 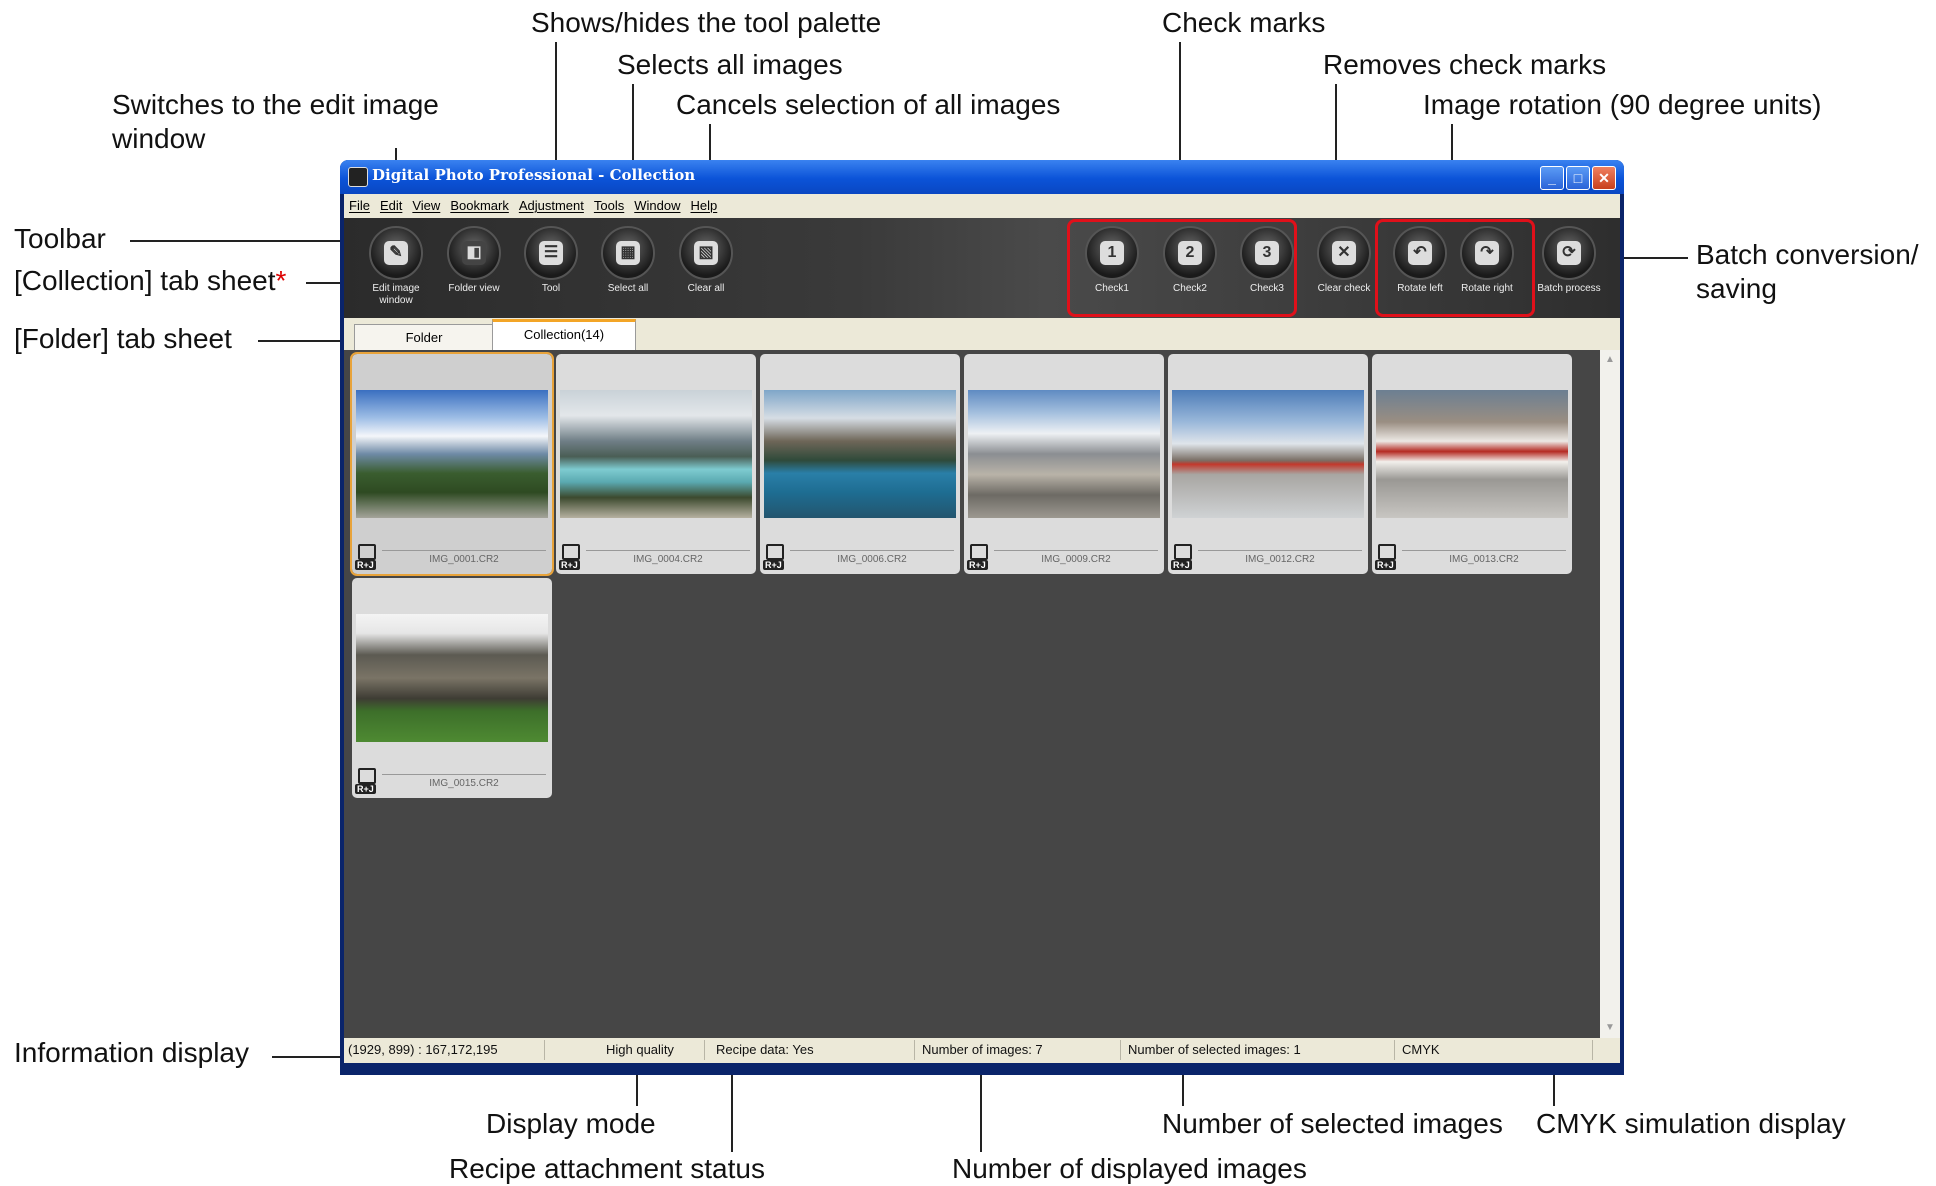 I want to click on annotation-collection-tab: [Collection] tab sheet*, so click(x=150, y=281).